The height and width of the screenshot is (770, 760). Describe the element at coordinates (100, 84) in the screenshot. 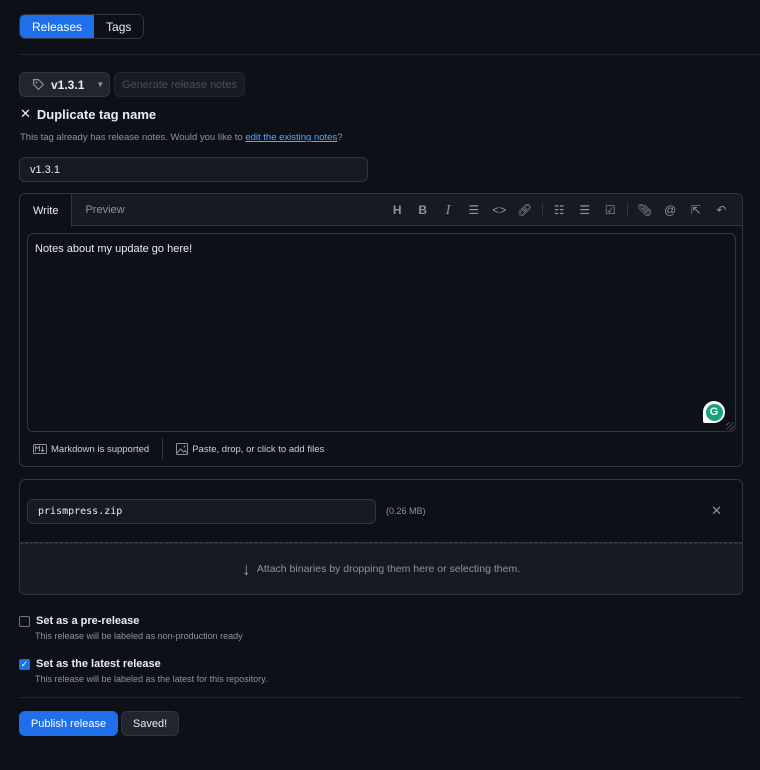

I see `caret-down-icon: ▼` at that location.